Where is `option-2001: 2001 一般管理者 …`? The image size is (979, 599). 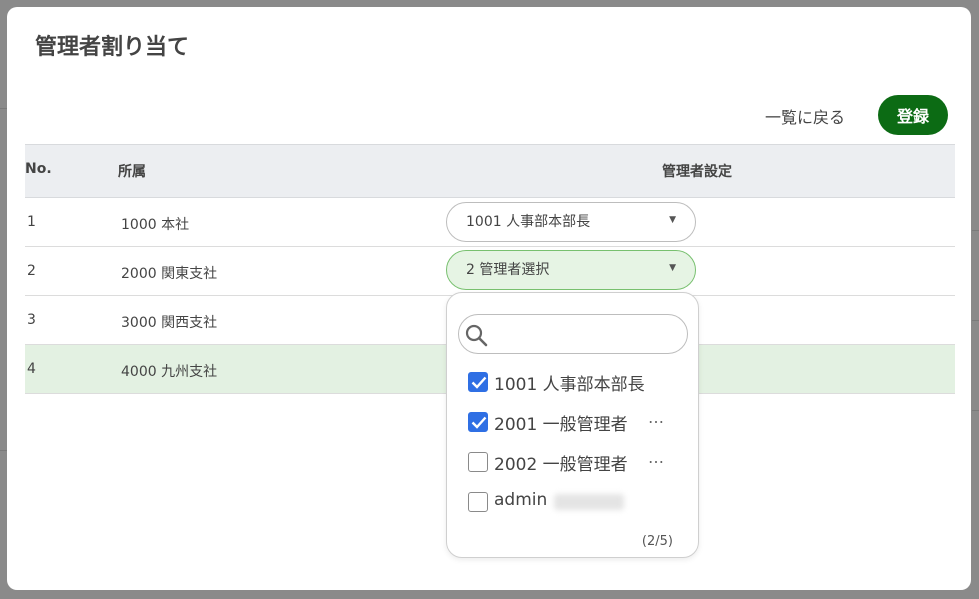 option-2001: 2001 一般管理者 … is located at coordinates (578, 421).